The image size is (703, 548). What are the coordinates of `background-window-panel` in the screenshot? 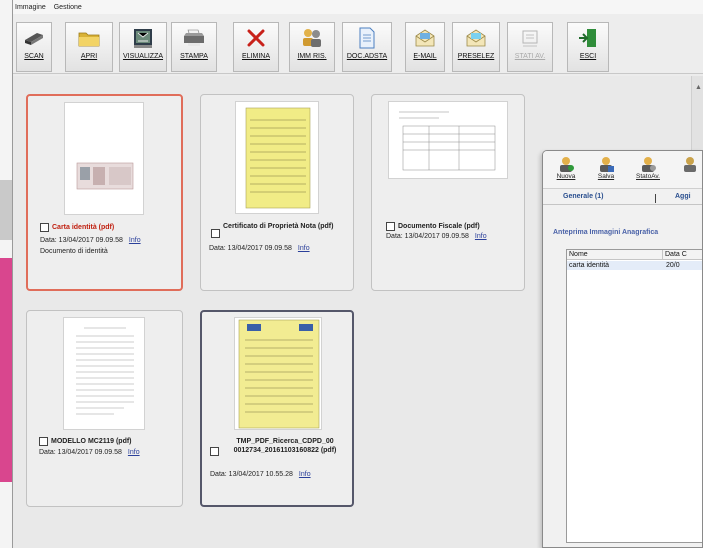 It's located at (6, 210).